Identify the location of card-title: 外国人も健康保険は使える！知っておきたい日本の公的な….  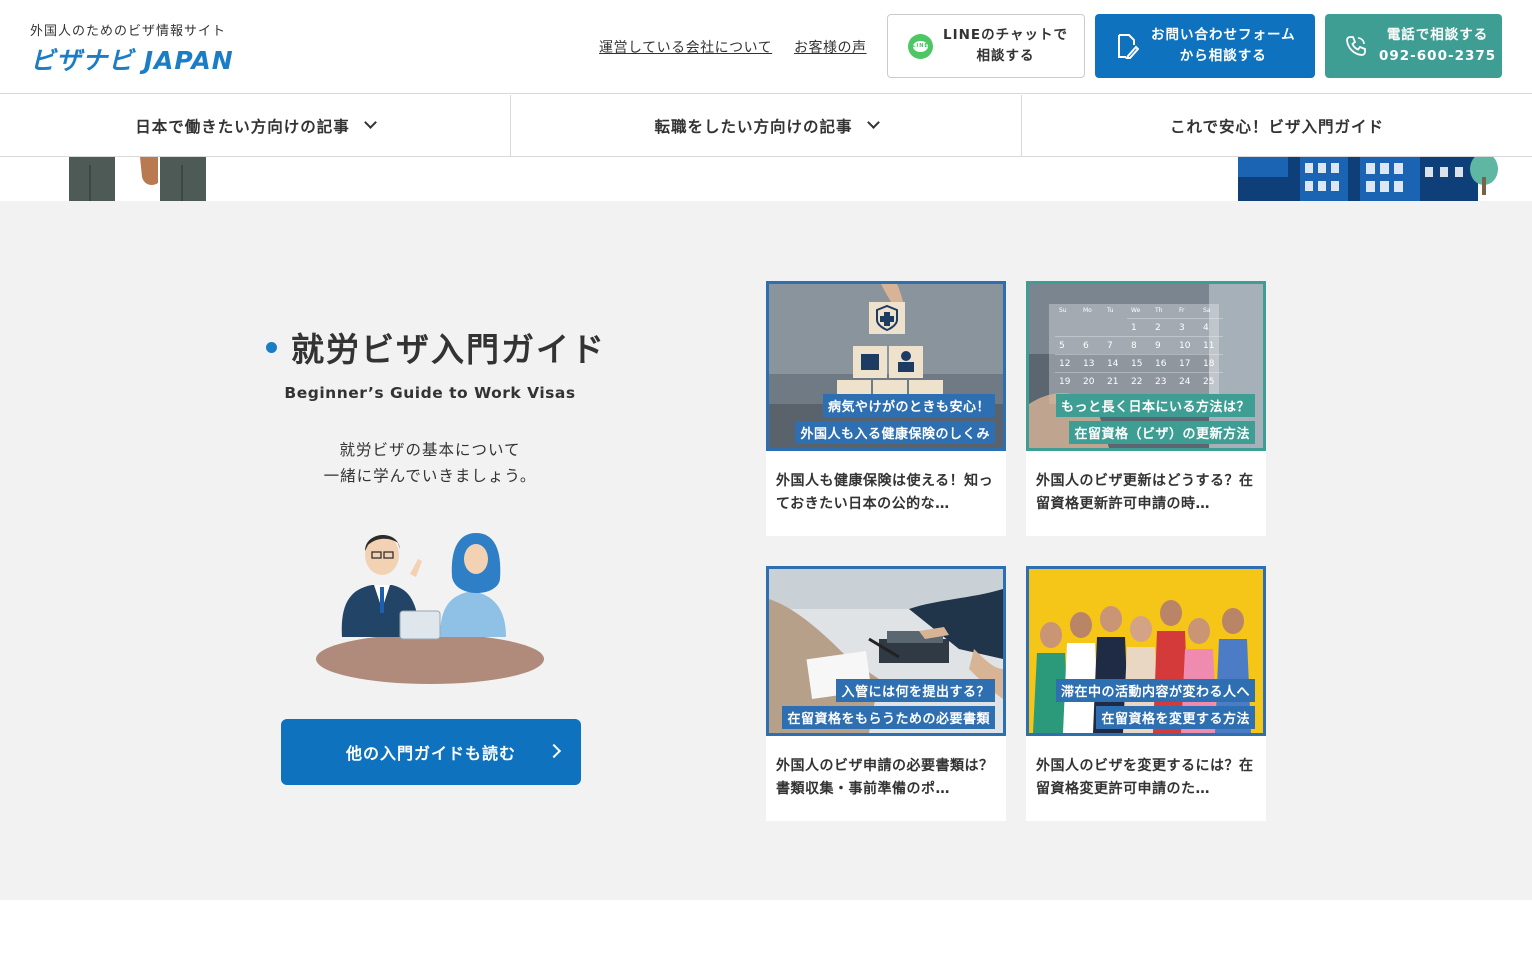
(885, 492).